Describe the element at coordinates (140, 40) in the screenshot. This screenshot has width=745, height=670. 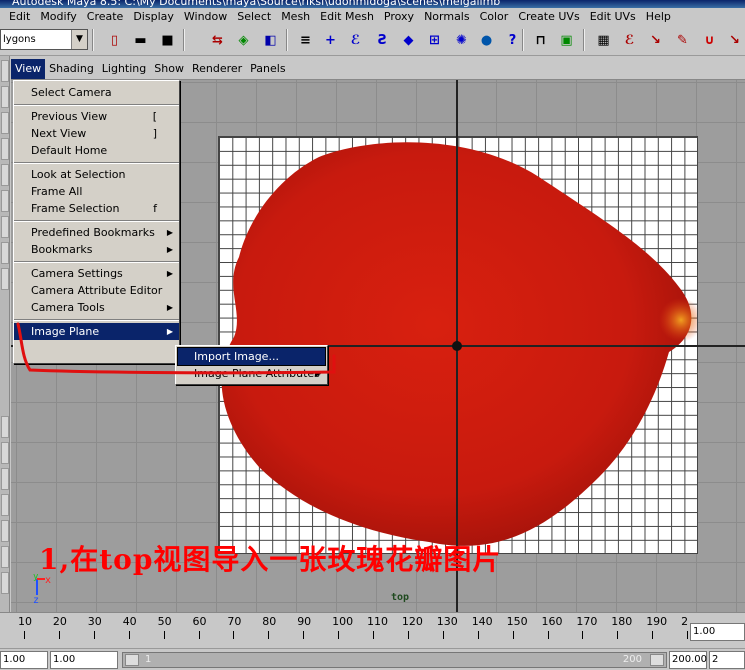
I see `open-scene-icon: ▬` at that location.